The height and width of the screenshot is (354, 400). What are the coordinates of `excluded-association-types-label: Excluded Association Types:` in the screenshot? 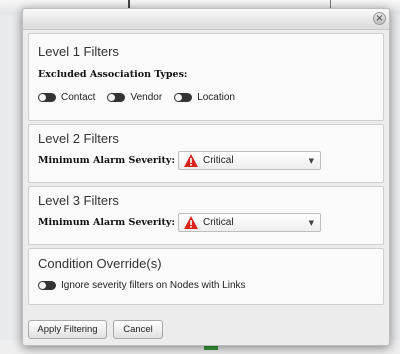 It's located at (113, 74).